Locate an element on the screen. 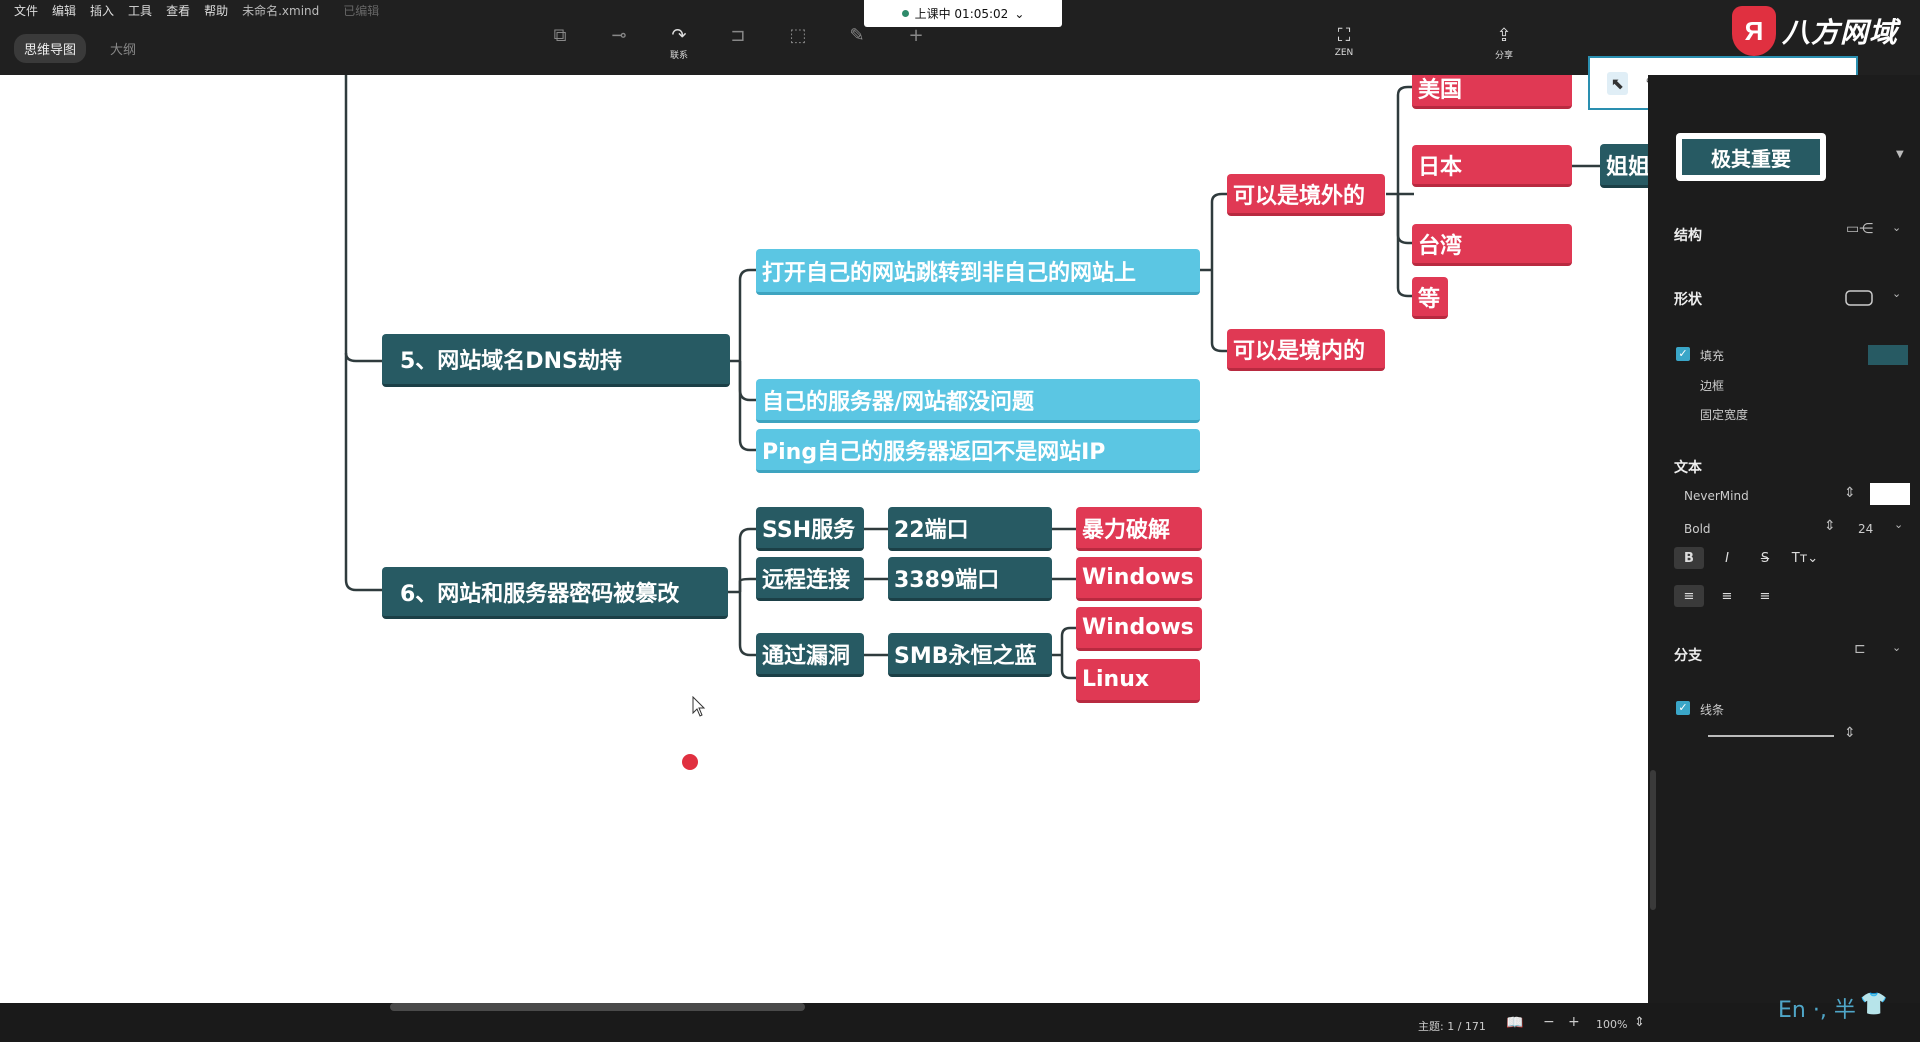  style-preset-label: 极其重要 is located at coordinates (1751, 157).